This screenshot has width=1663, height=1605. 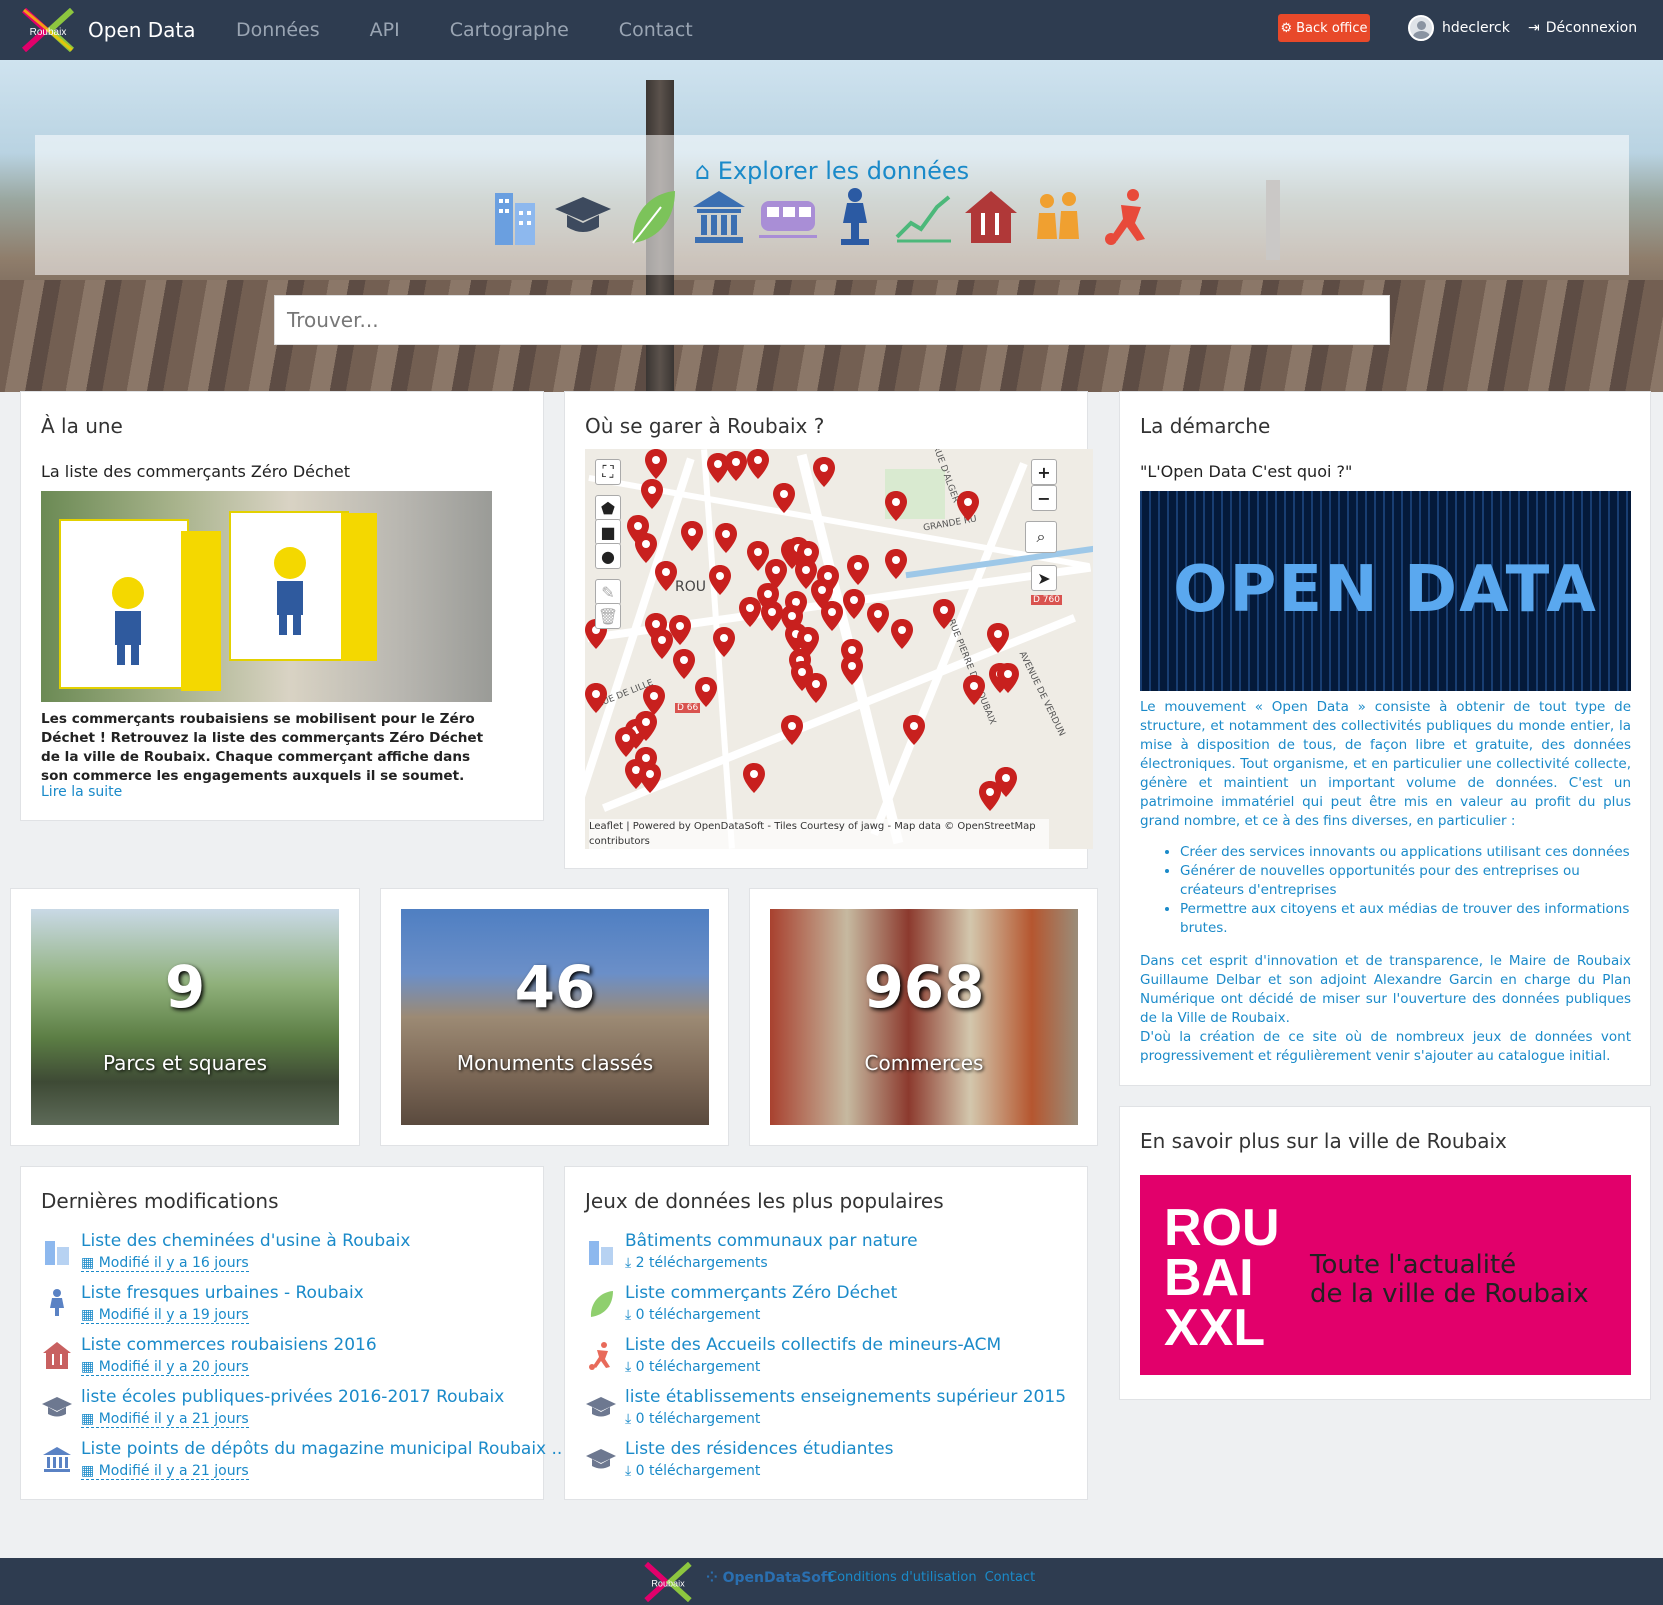 What do you see at coordinates (229, 1345) in the screenshot?
I see `dataset-title: Liste commerces roubaisiens 2016` at bounding box center [229, 1345].